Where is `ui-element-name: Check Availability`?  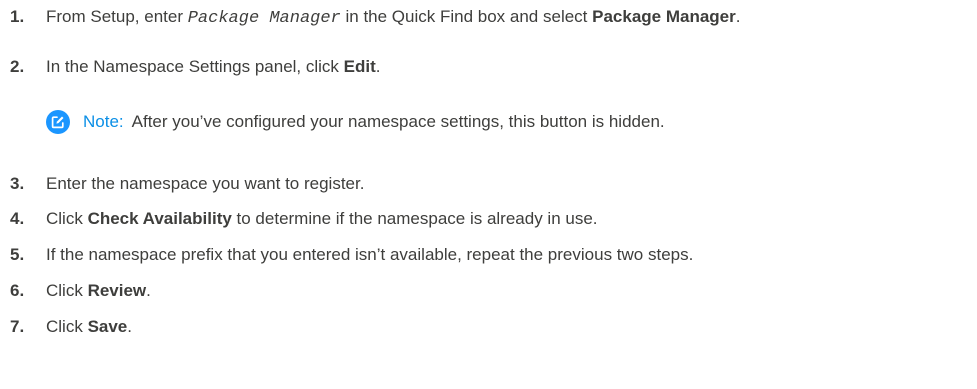 ui-element-name: Check Availability is located at coordinates (159, 218).